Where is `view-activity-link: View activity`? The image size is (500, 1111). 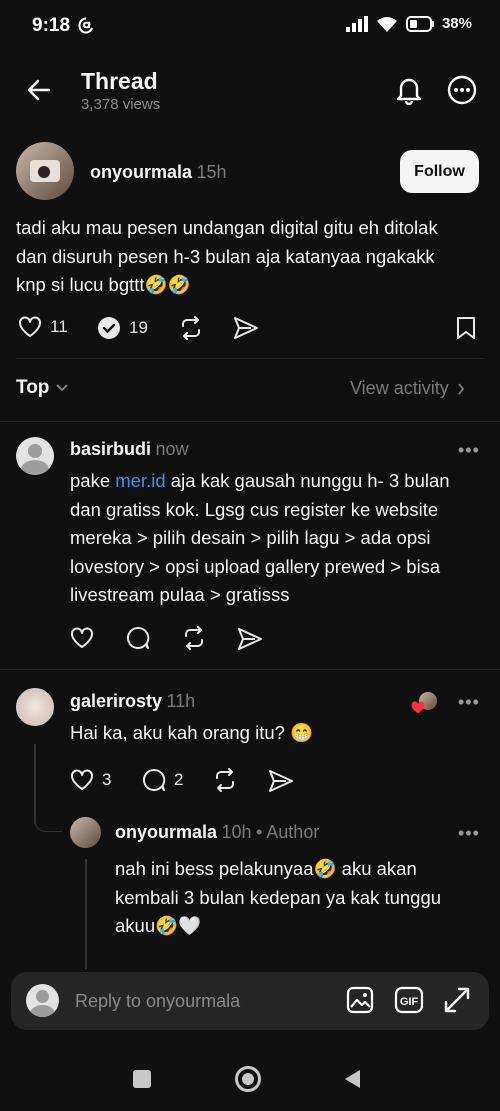 view-activity-link: View activity is located at coordinates (407, 388).